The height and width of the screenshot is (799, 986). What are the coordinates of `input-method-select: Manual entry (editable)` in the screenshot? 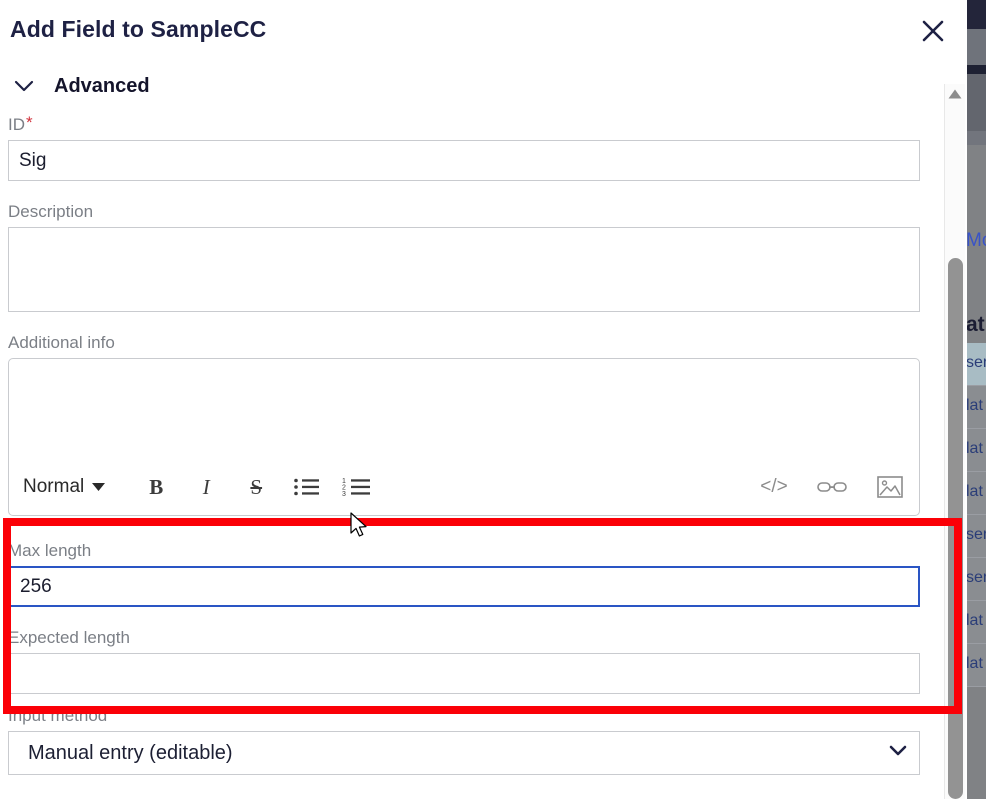 It's located at (464, 753).